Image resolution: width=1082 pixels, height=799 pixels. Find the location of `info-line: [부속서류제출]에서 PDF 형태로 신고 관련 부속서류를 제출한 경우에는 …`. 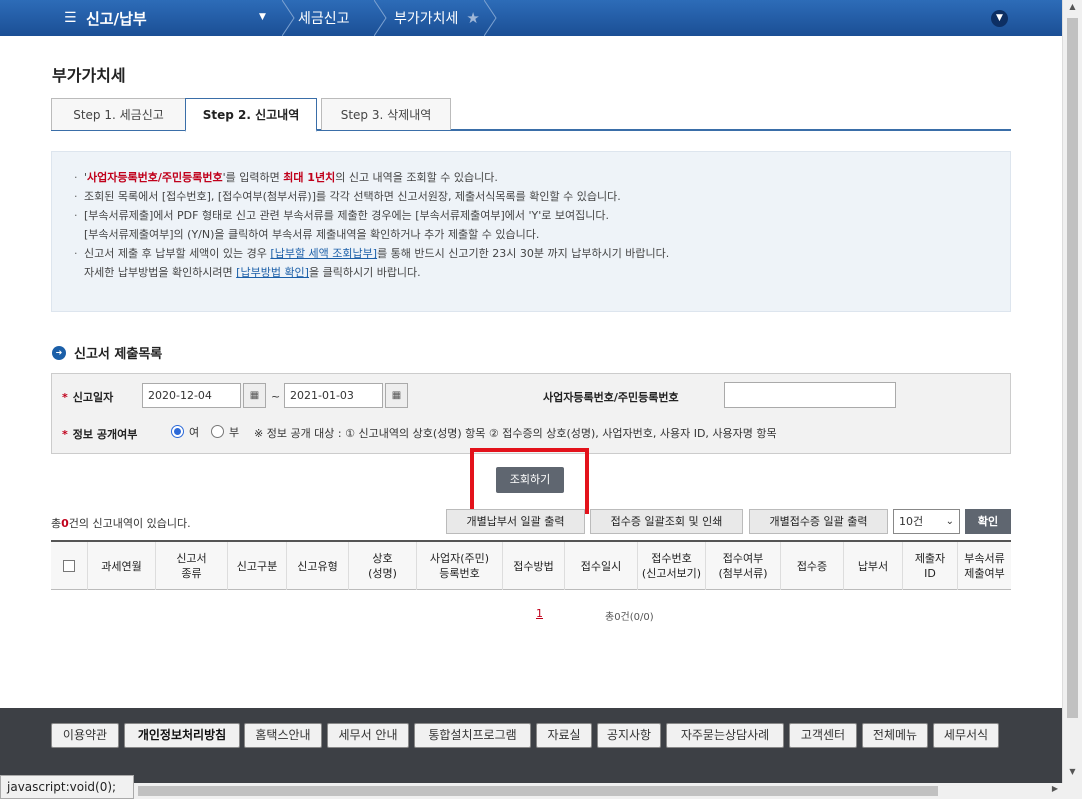

info-line: [부속서류제출]에서 PDF 형태로 신고 관련 부속서류를 제출한 경우에는 … is located at coordinates (542, 215).